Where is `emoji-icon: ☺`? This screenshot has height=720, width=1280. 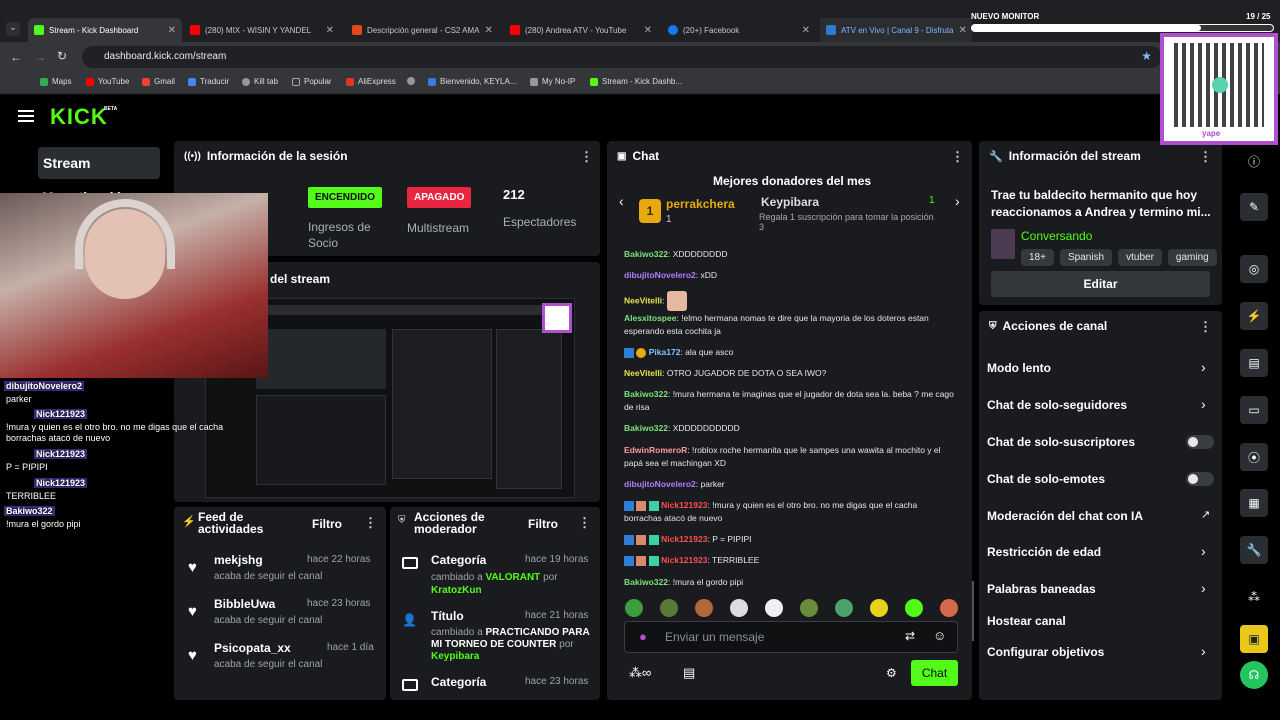 emoji-icon: ☺ is located at coordinates (939, 635).